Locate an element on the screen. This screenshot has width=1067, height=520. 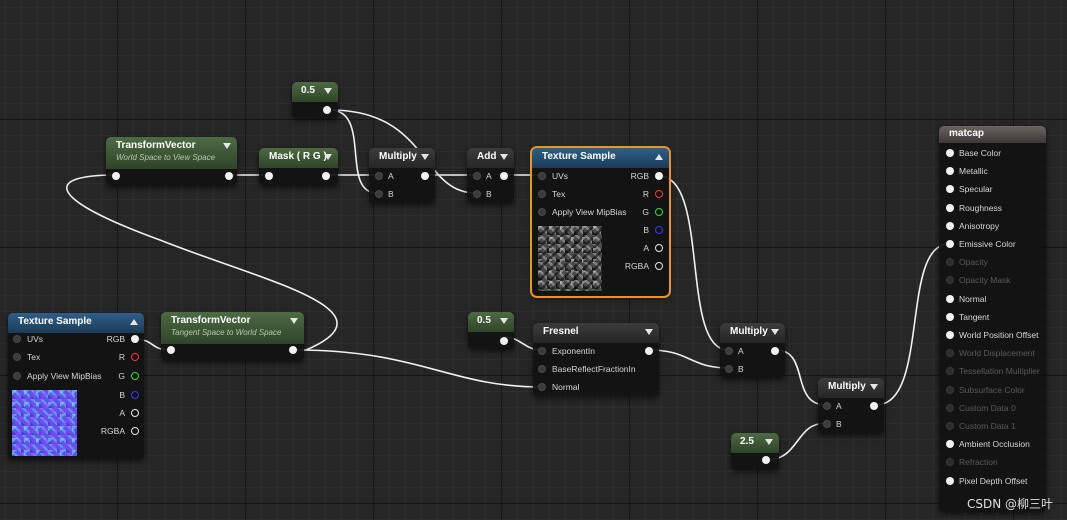
material-input-label: Opacity is located at coordinates (973, 262).